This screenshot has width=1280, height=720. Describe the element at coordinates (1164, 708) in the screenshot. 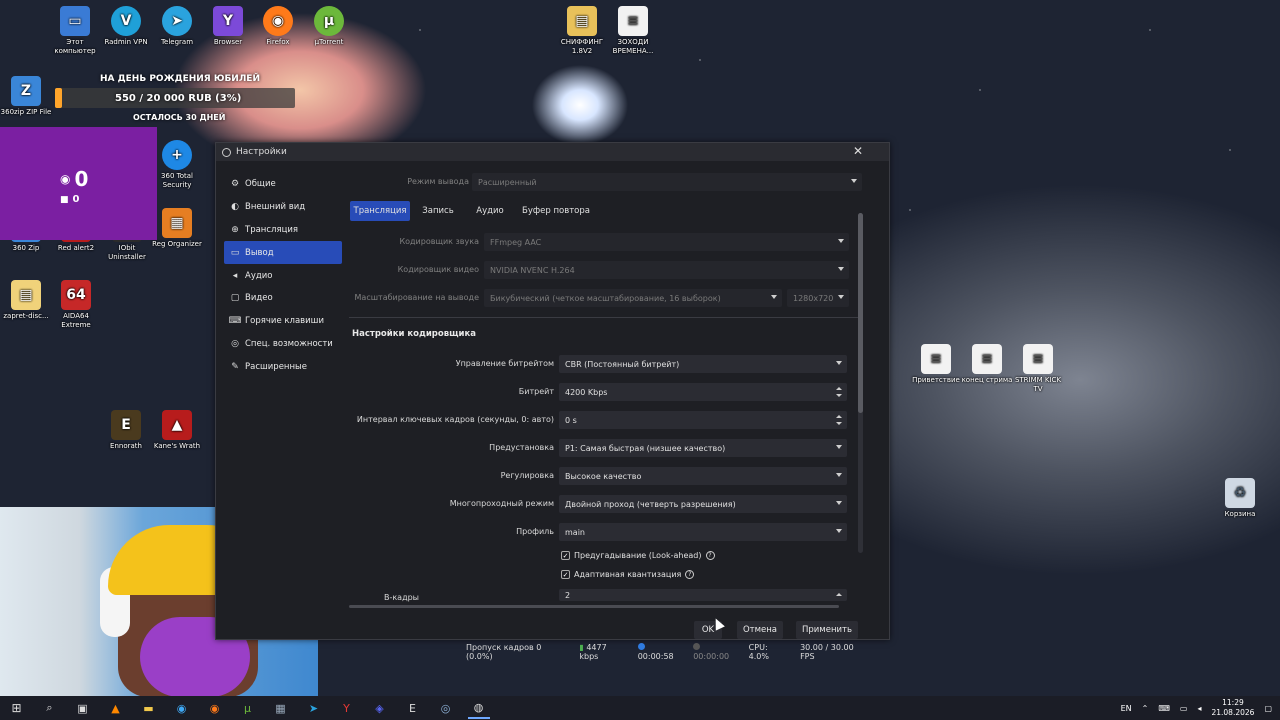

I see `keyboard-icon: ⌨` at that location.